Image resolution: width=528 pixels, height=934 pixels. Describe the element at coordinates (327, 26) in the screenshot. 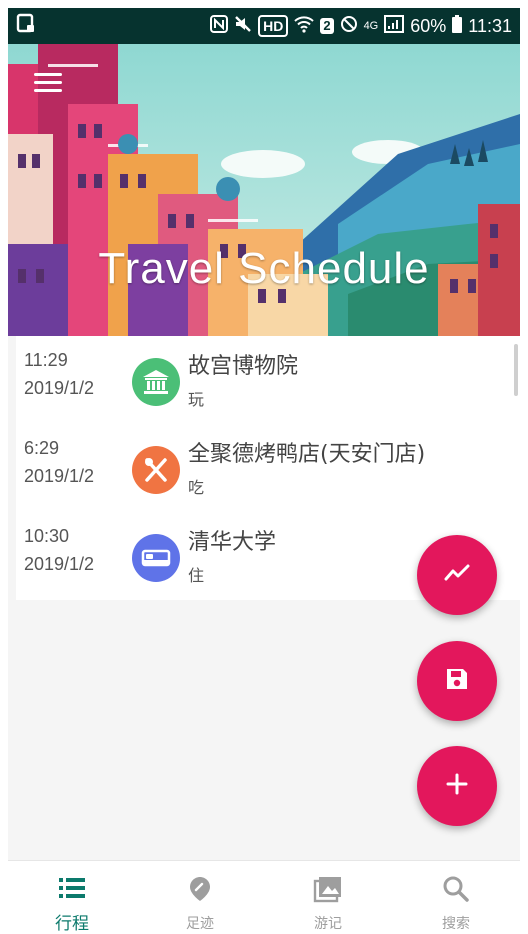

I see `sim-slot-badge: 2` at that location.